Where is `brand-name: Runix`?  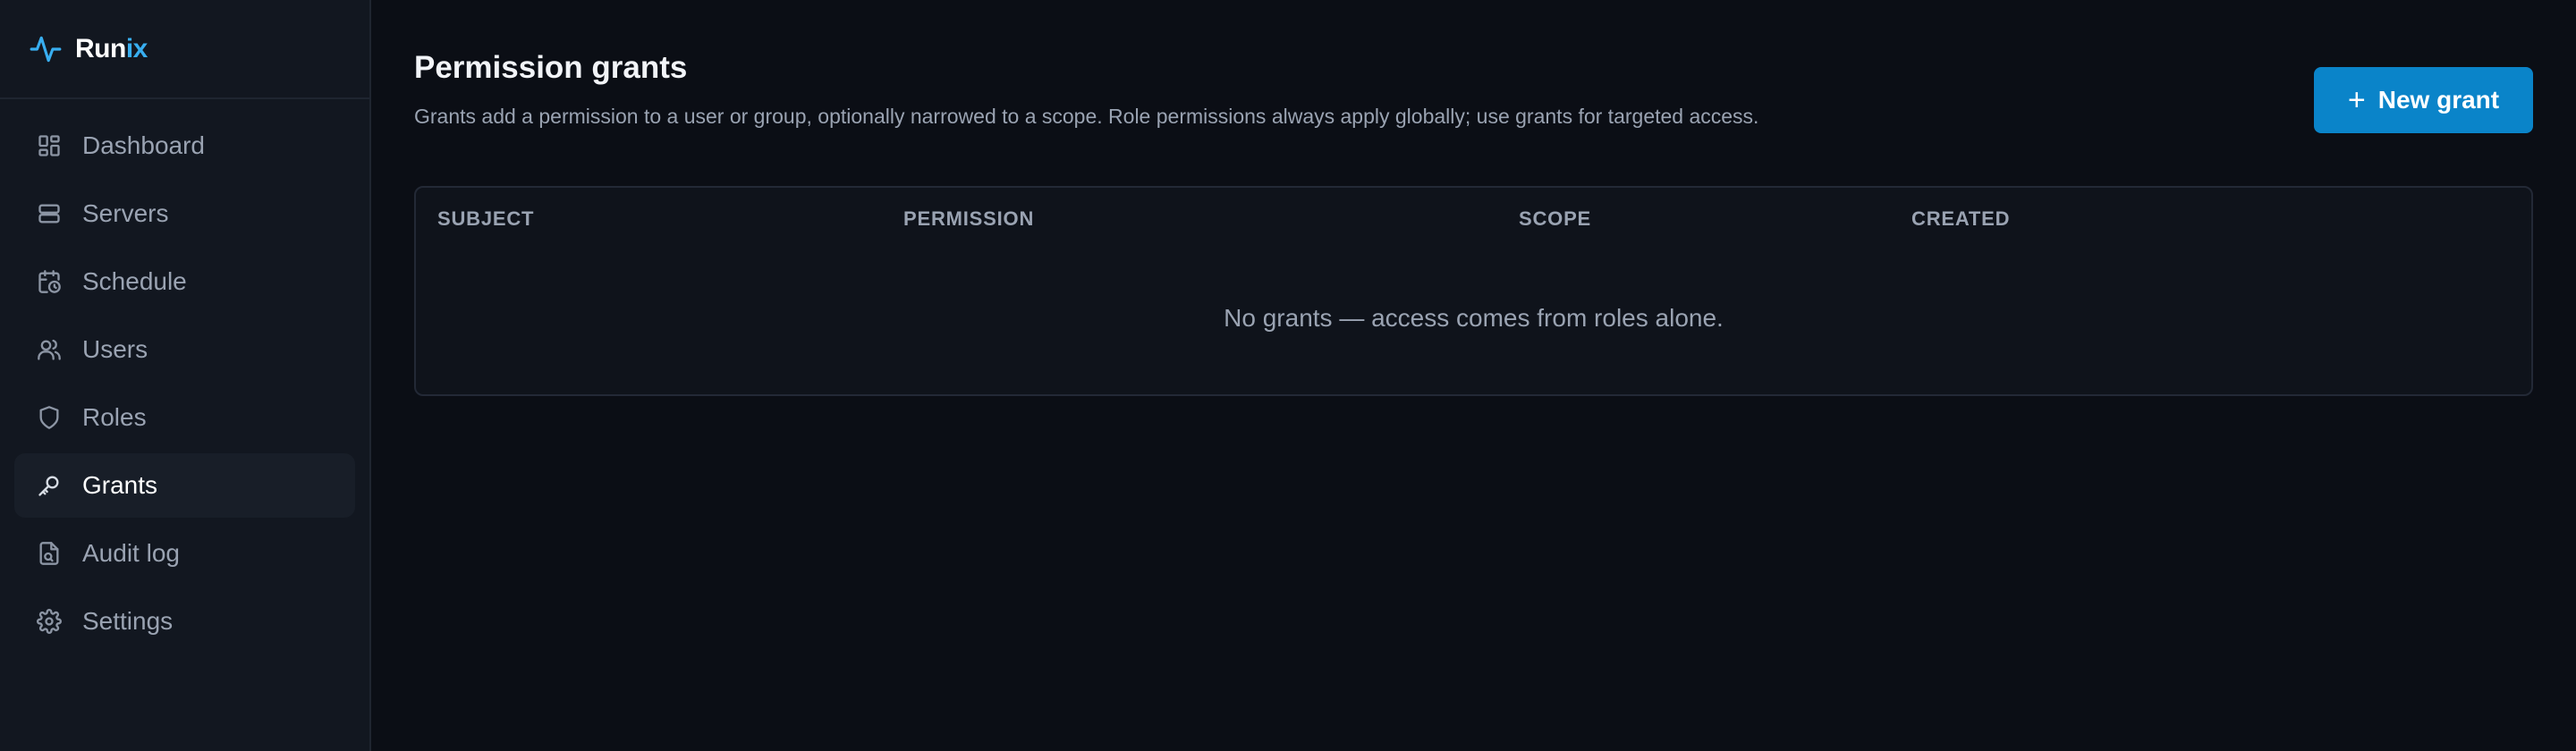
brand-name: Runix is located at coordinates (111, 49).